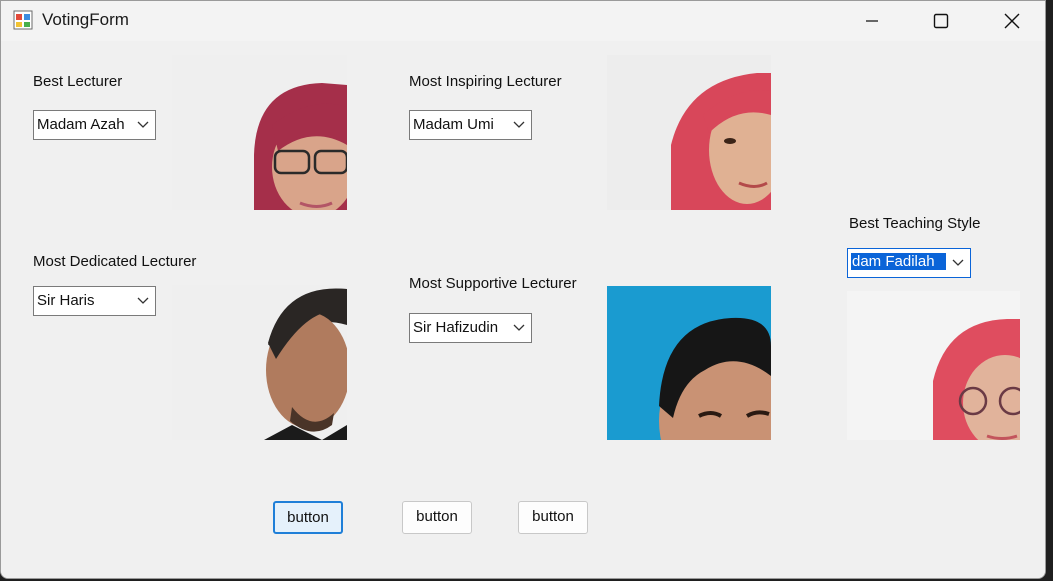 The image size is (1053, 581). I want to click on most-supportive-combo: Sir Hafizudin, so click(470, 328).